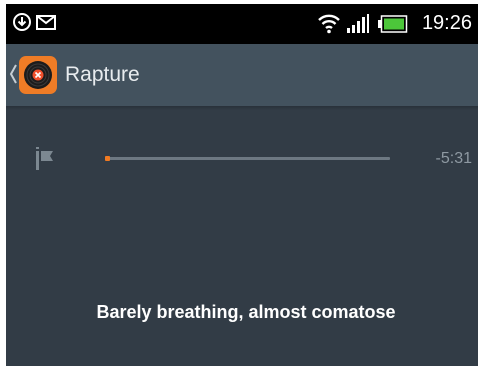 This screenshot has height=366, width=478. I want to click on app-title: Rapture, so click(102, 74).